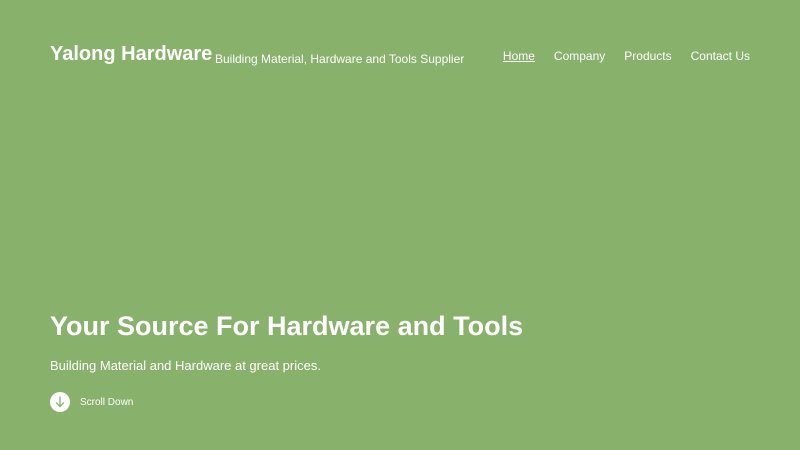 Image resolution: width=800 pixels, height=450 pixels. I want to click on scroll-down-circle, so click(60, 402).